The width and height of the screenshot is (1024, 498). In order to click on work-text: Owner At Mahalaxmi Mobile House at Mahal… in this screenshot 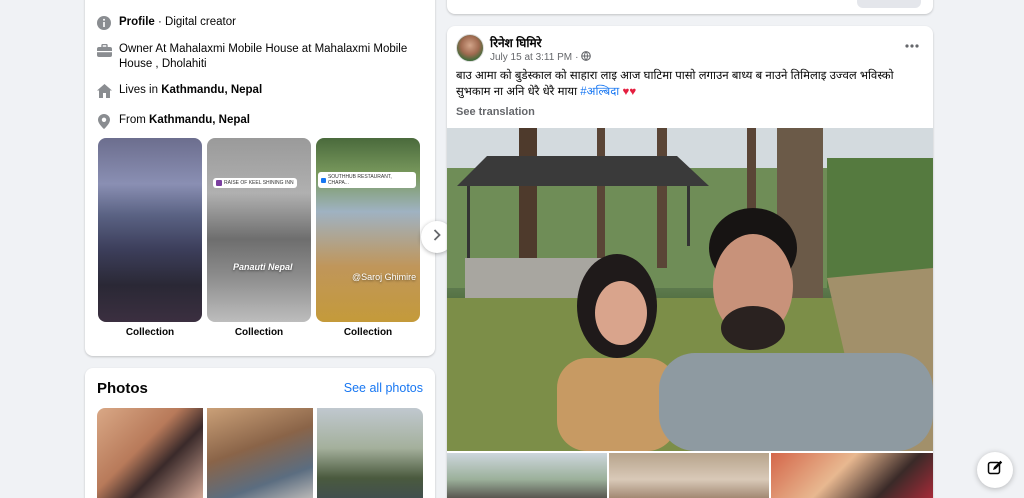, I will do `click(263, 56)`.